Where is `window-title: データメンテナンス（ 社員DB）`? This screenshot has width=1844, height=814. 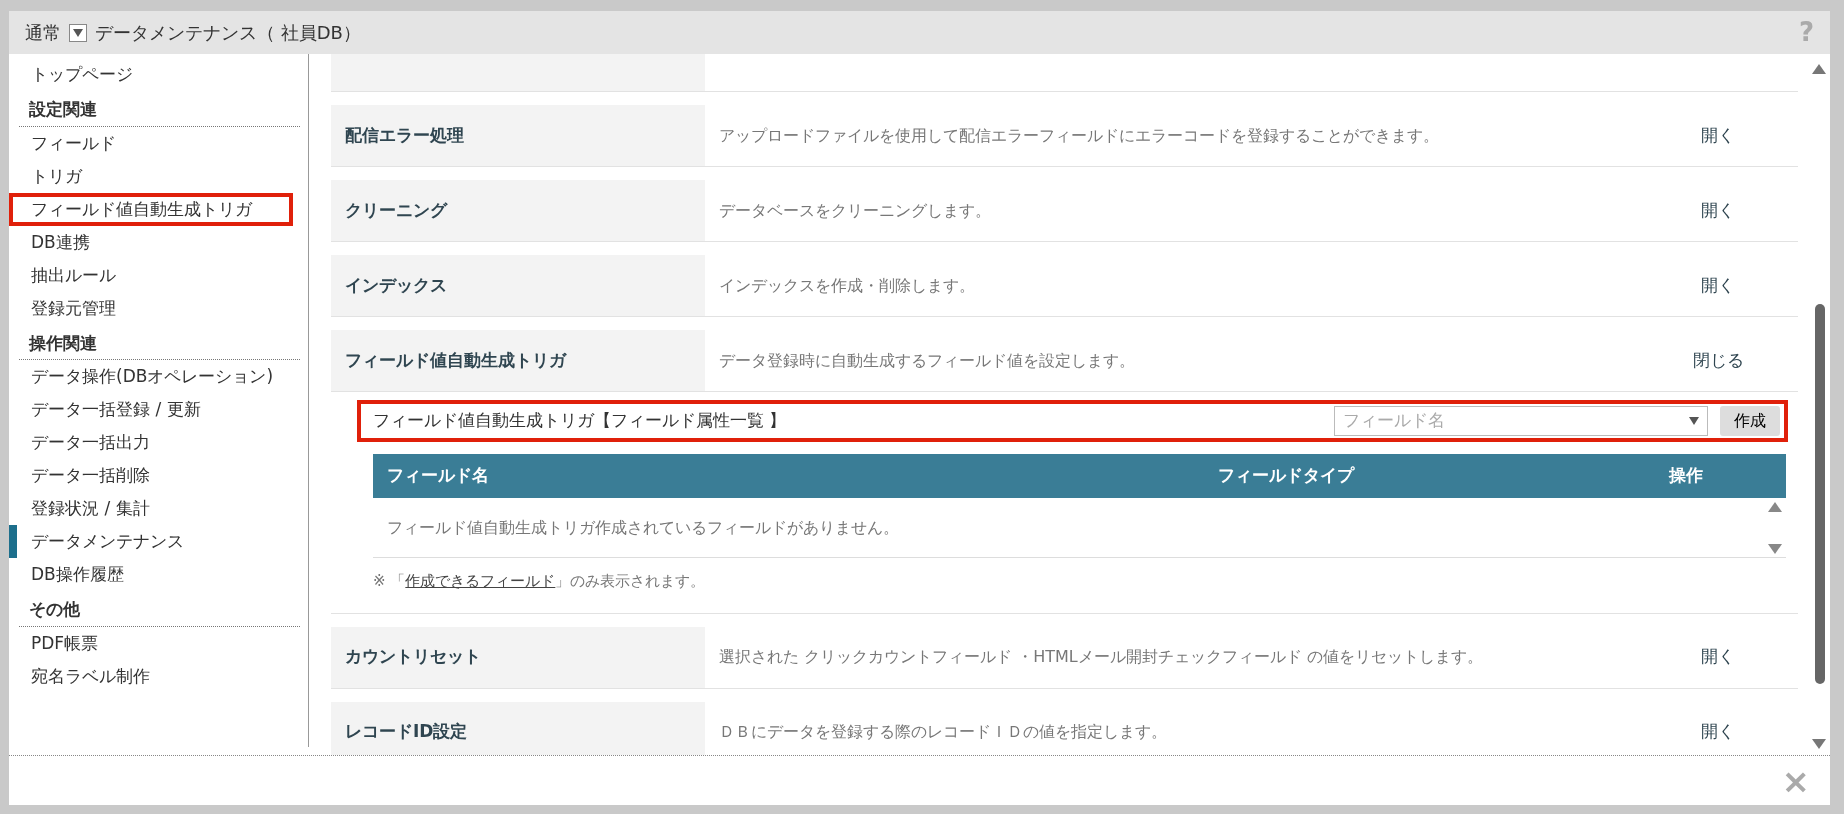
window-title: データメンテナンス（ 社員DB） is located at coordinates (228, 33).